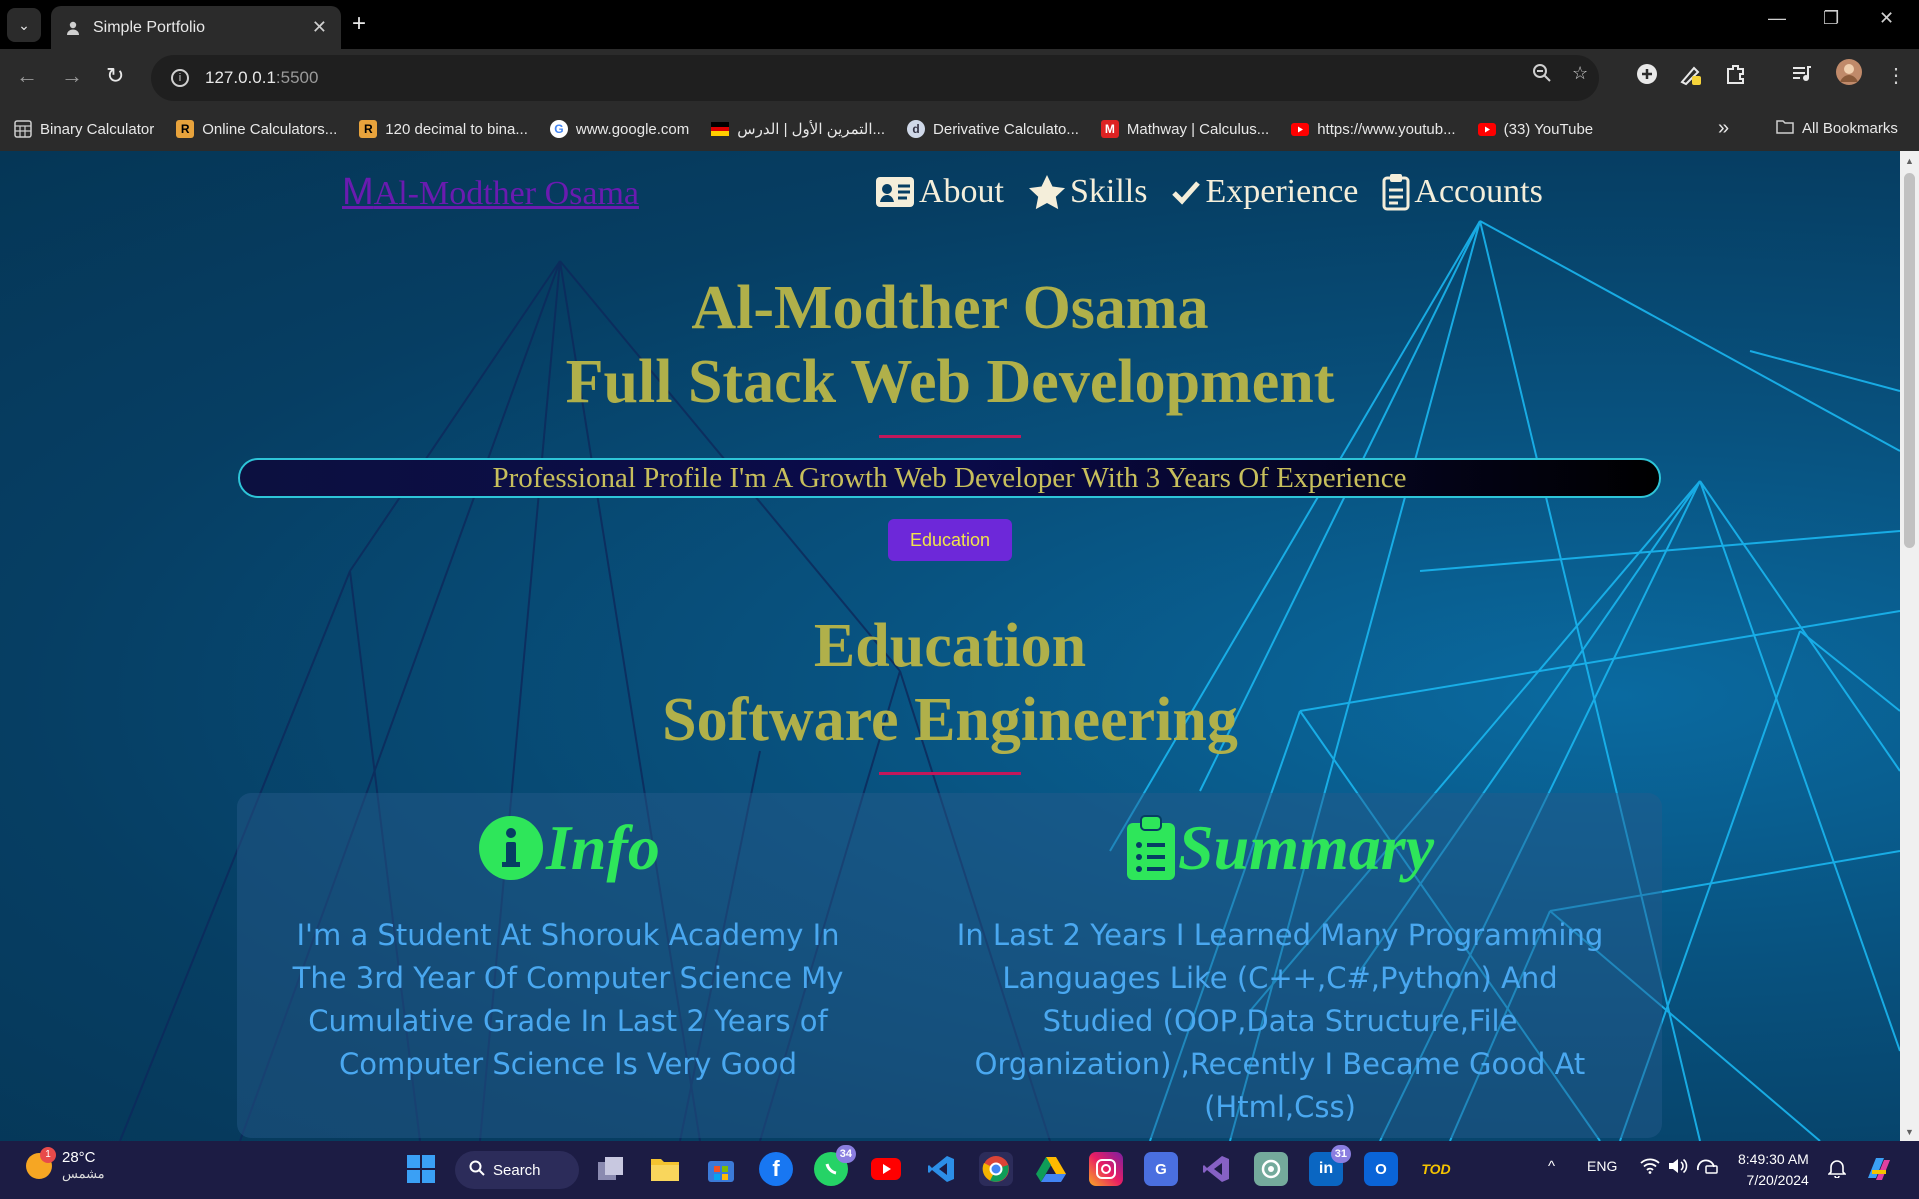 This screenshot has width=1919, height=1199. What do you see at coordinates (1436, 1169) in the screenshot?
I see `tod-icon: TOD` at bounding box center [1436, 1169].